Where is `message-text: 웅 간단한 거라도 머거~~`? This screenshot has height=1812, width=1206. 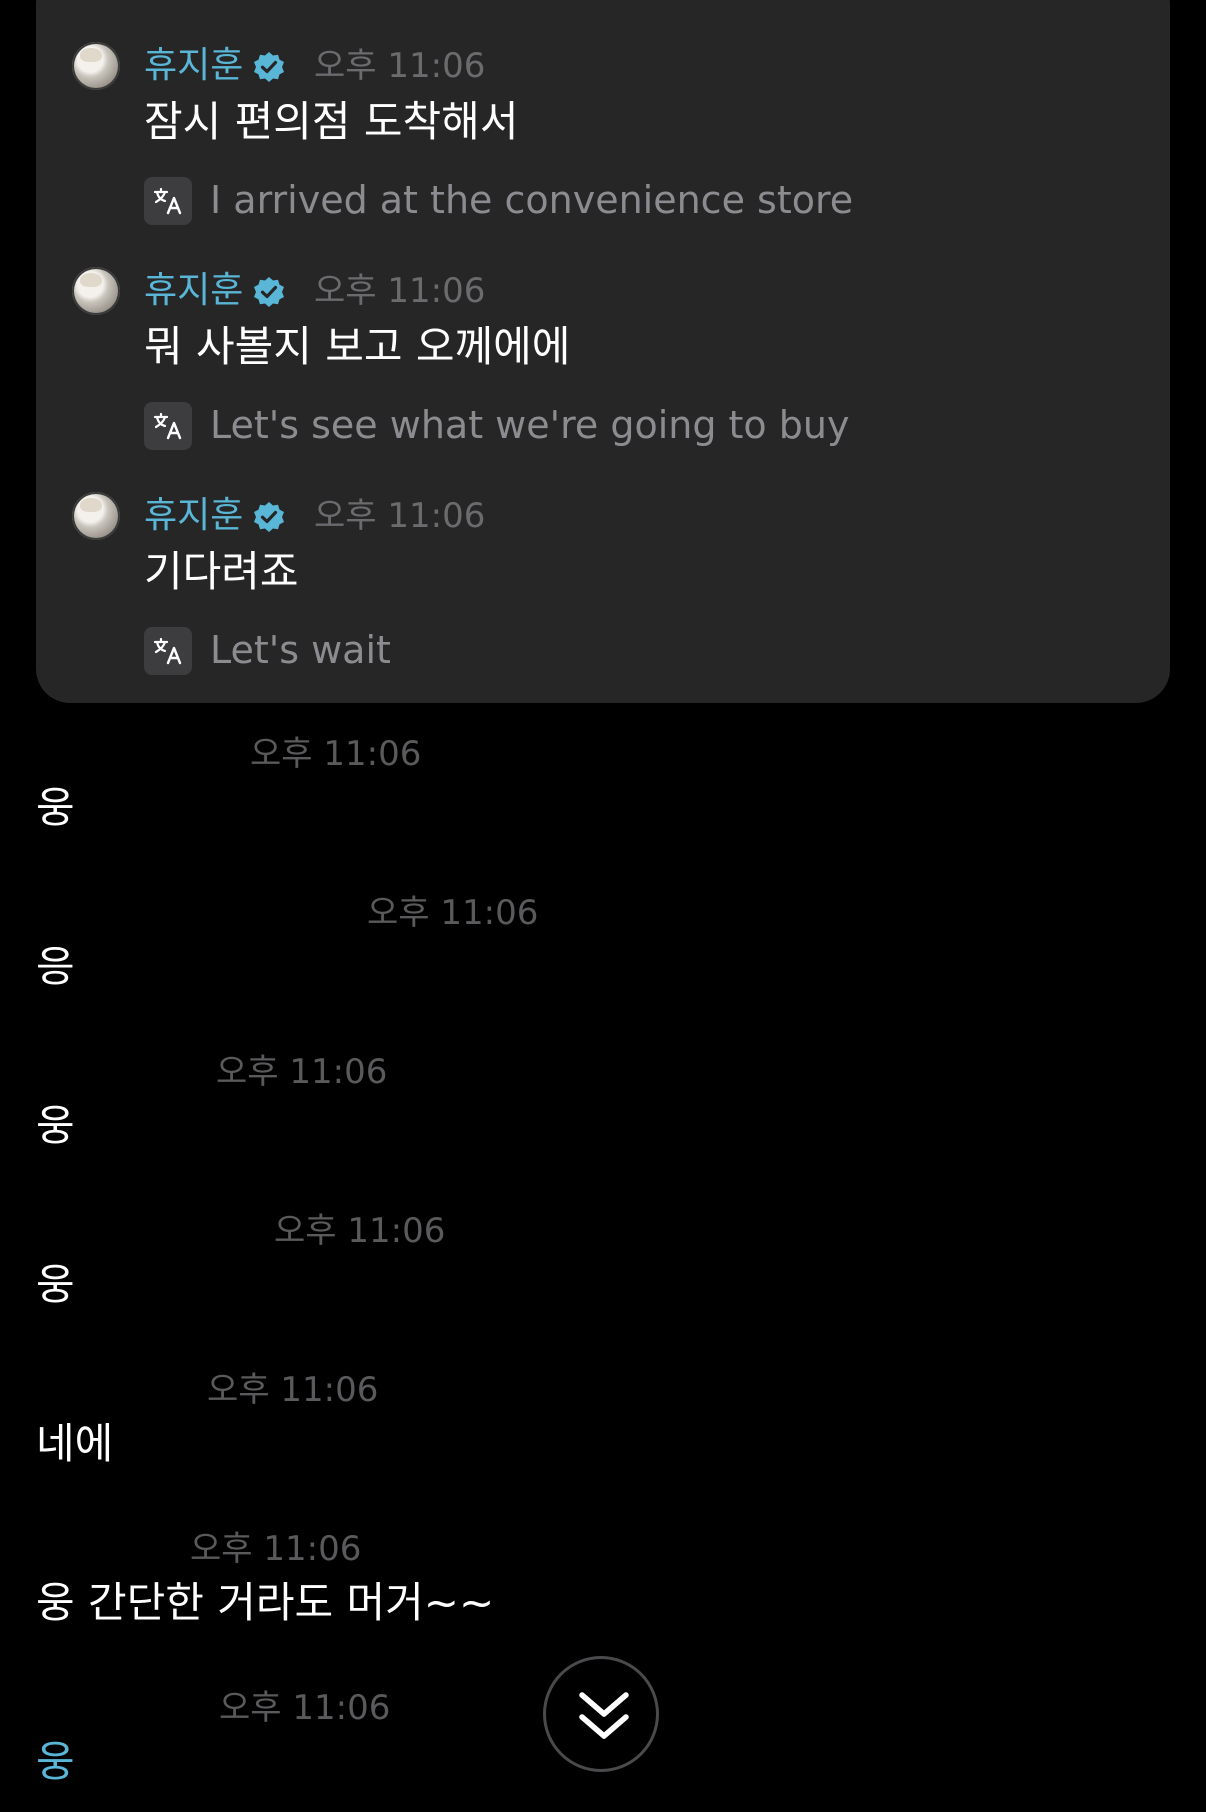
message-text: 웅 간단한 거라도 머거~~ is located at coordinates (265, 1602).